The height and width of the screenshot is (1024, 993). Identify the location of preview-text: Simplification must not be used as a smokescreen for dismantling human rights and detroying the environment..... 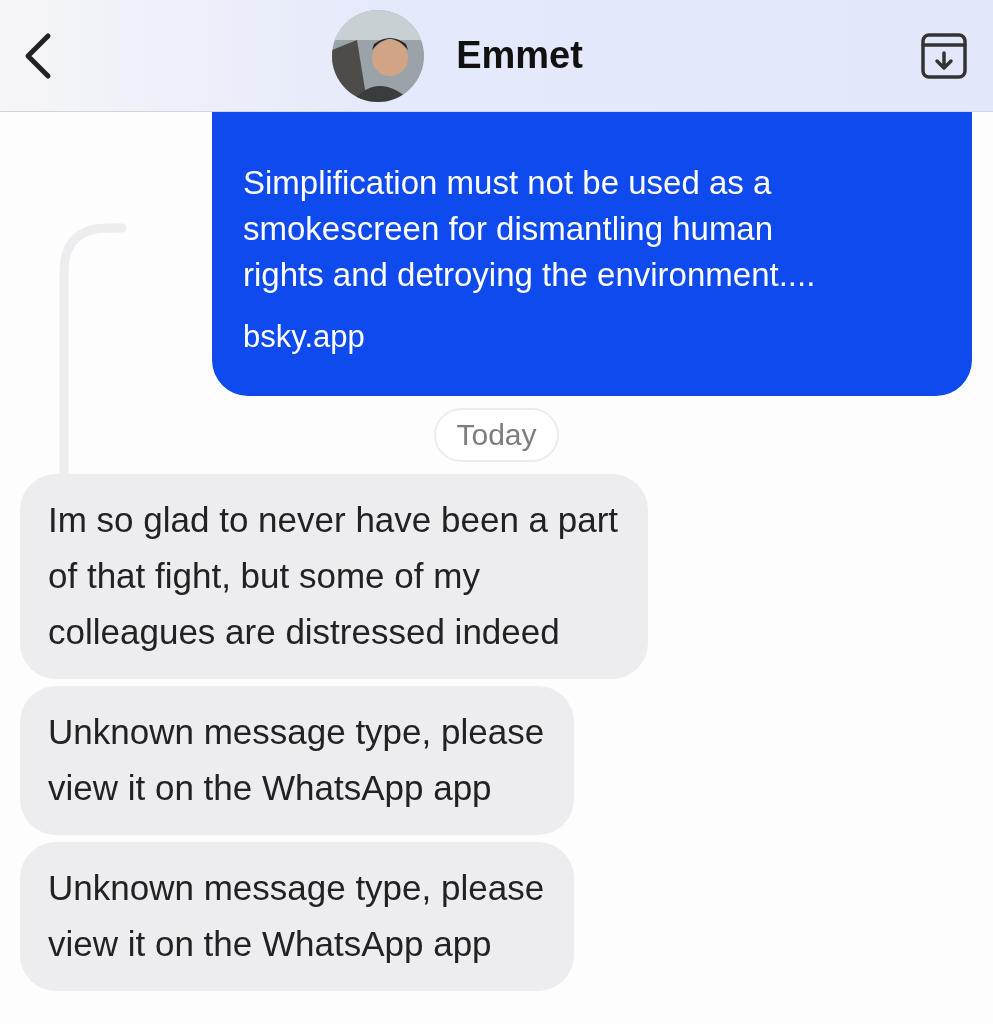
(530, 229).